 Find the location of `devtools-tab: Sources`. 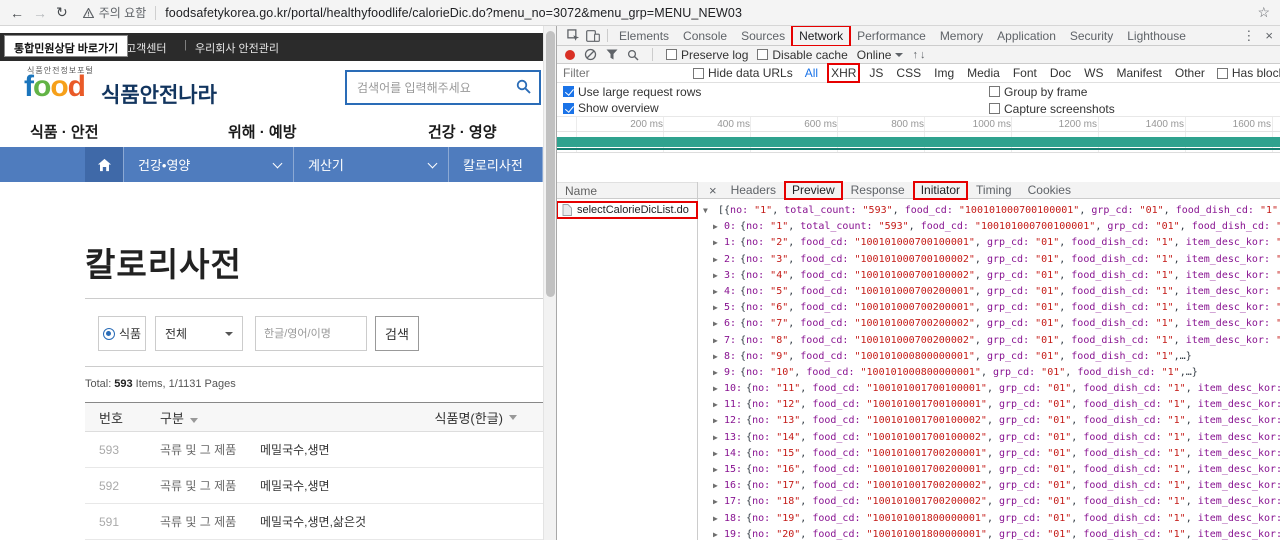

devtools-tab: Sources is located at coordinates (763, 36).